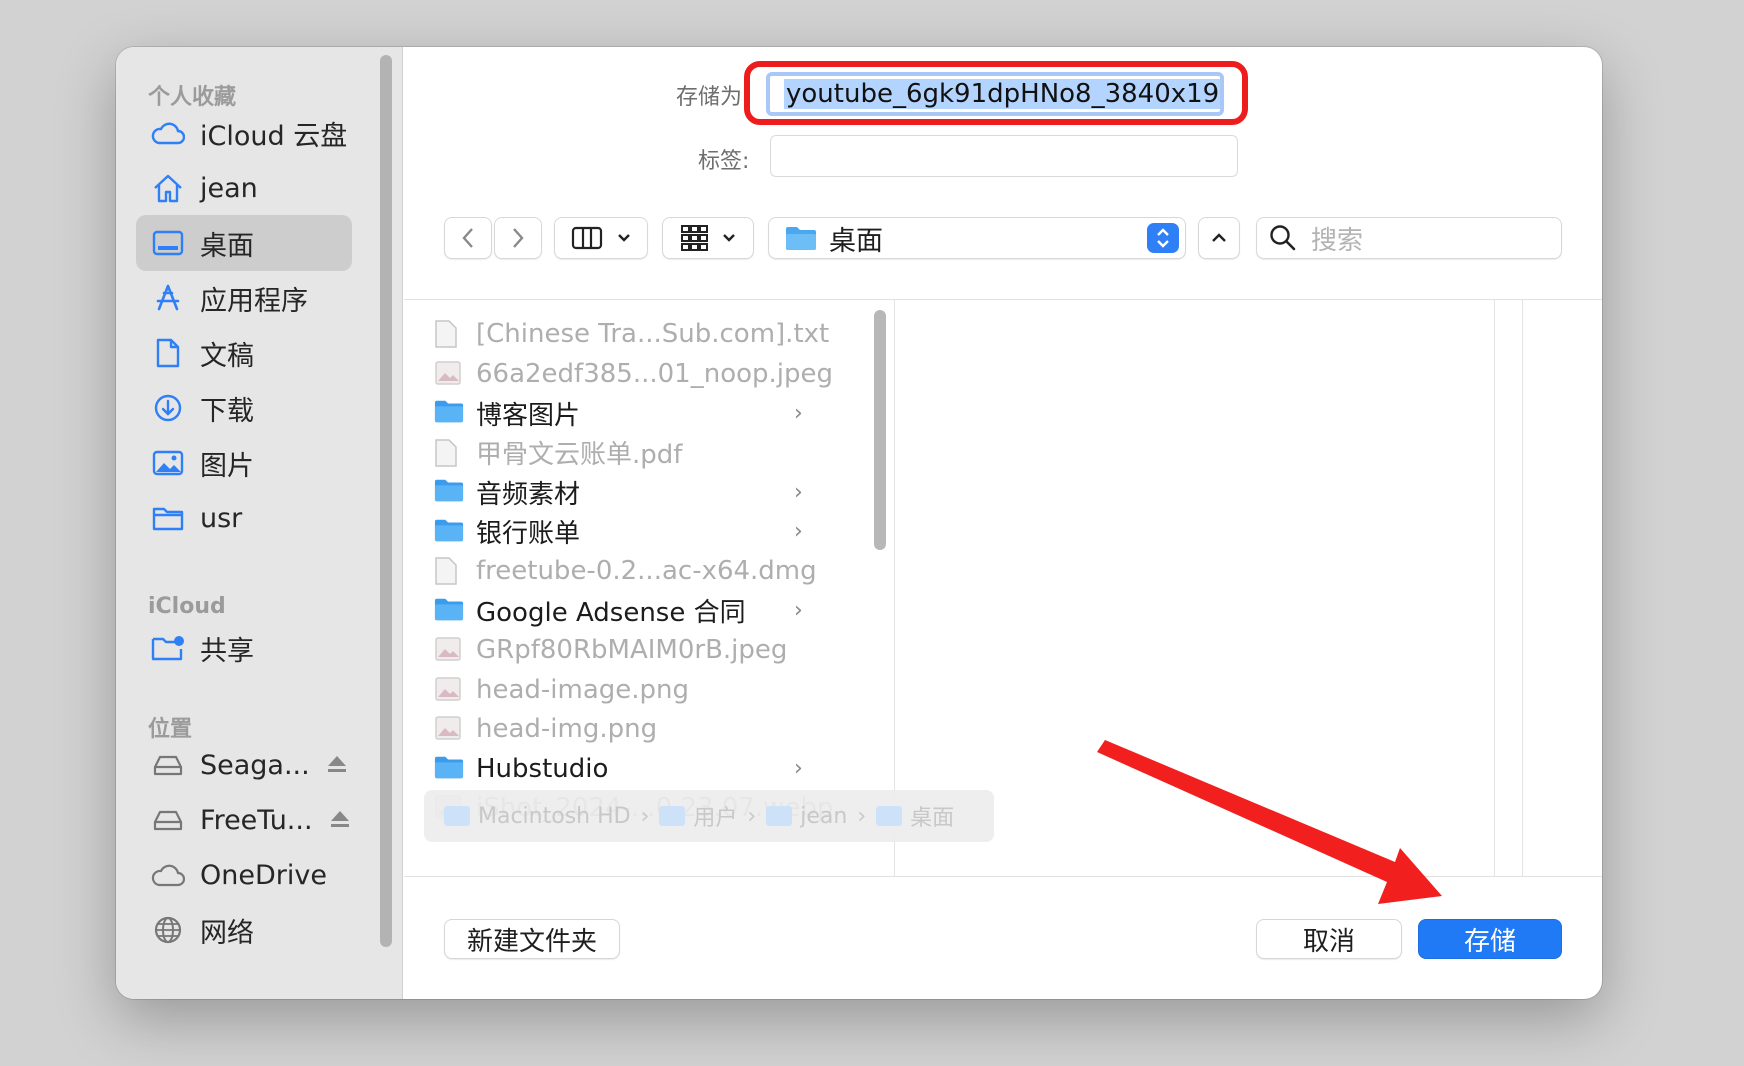  Describe the element at coordinates (468, 238) in the screenshot. I see `back-button` at that location.